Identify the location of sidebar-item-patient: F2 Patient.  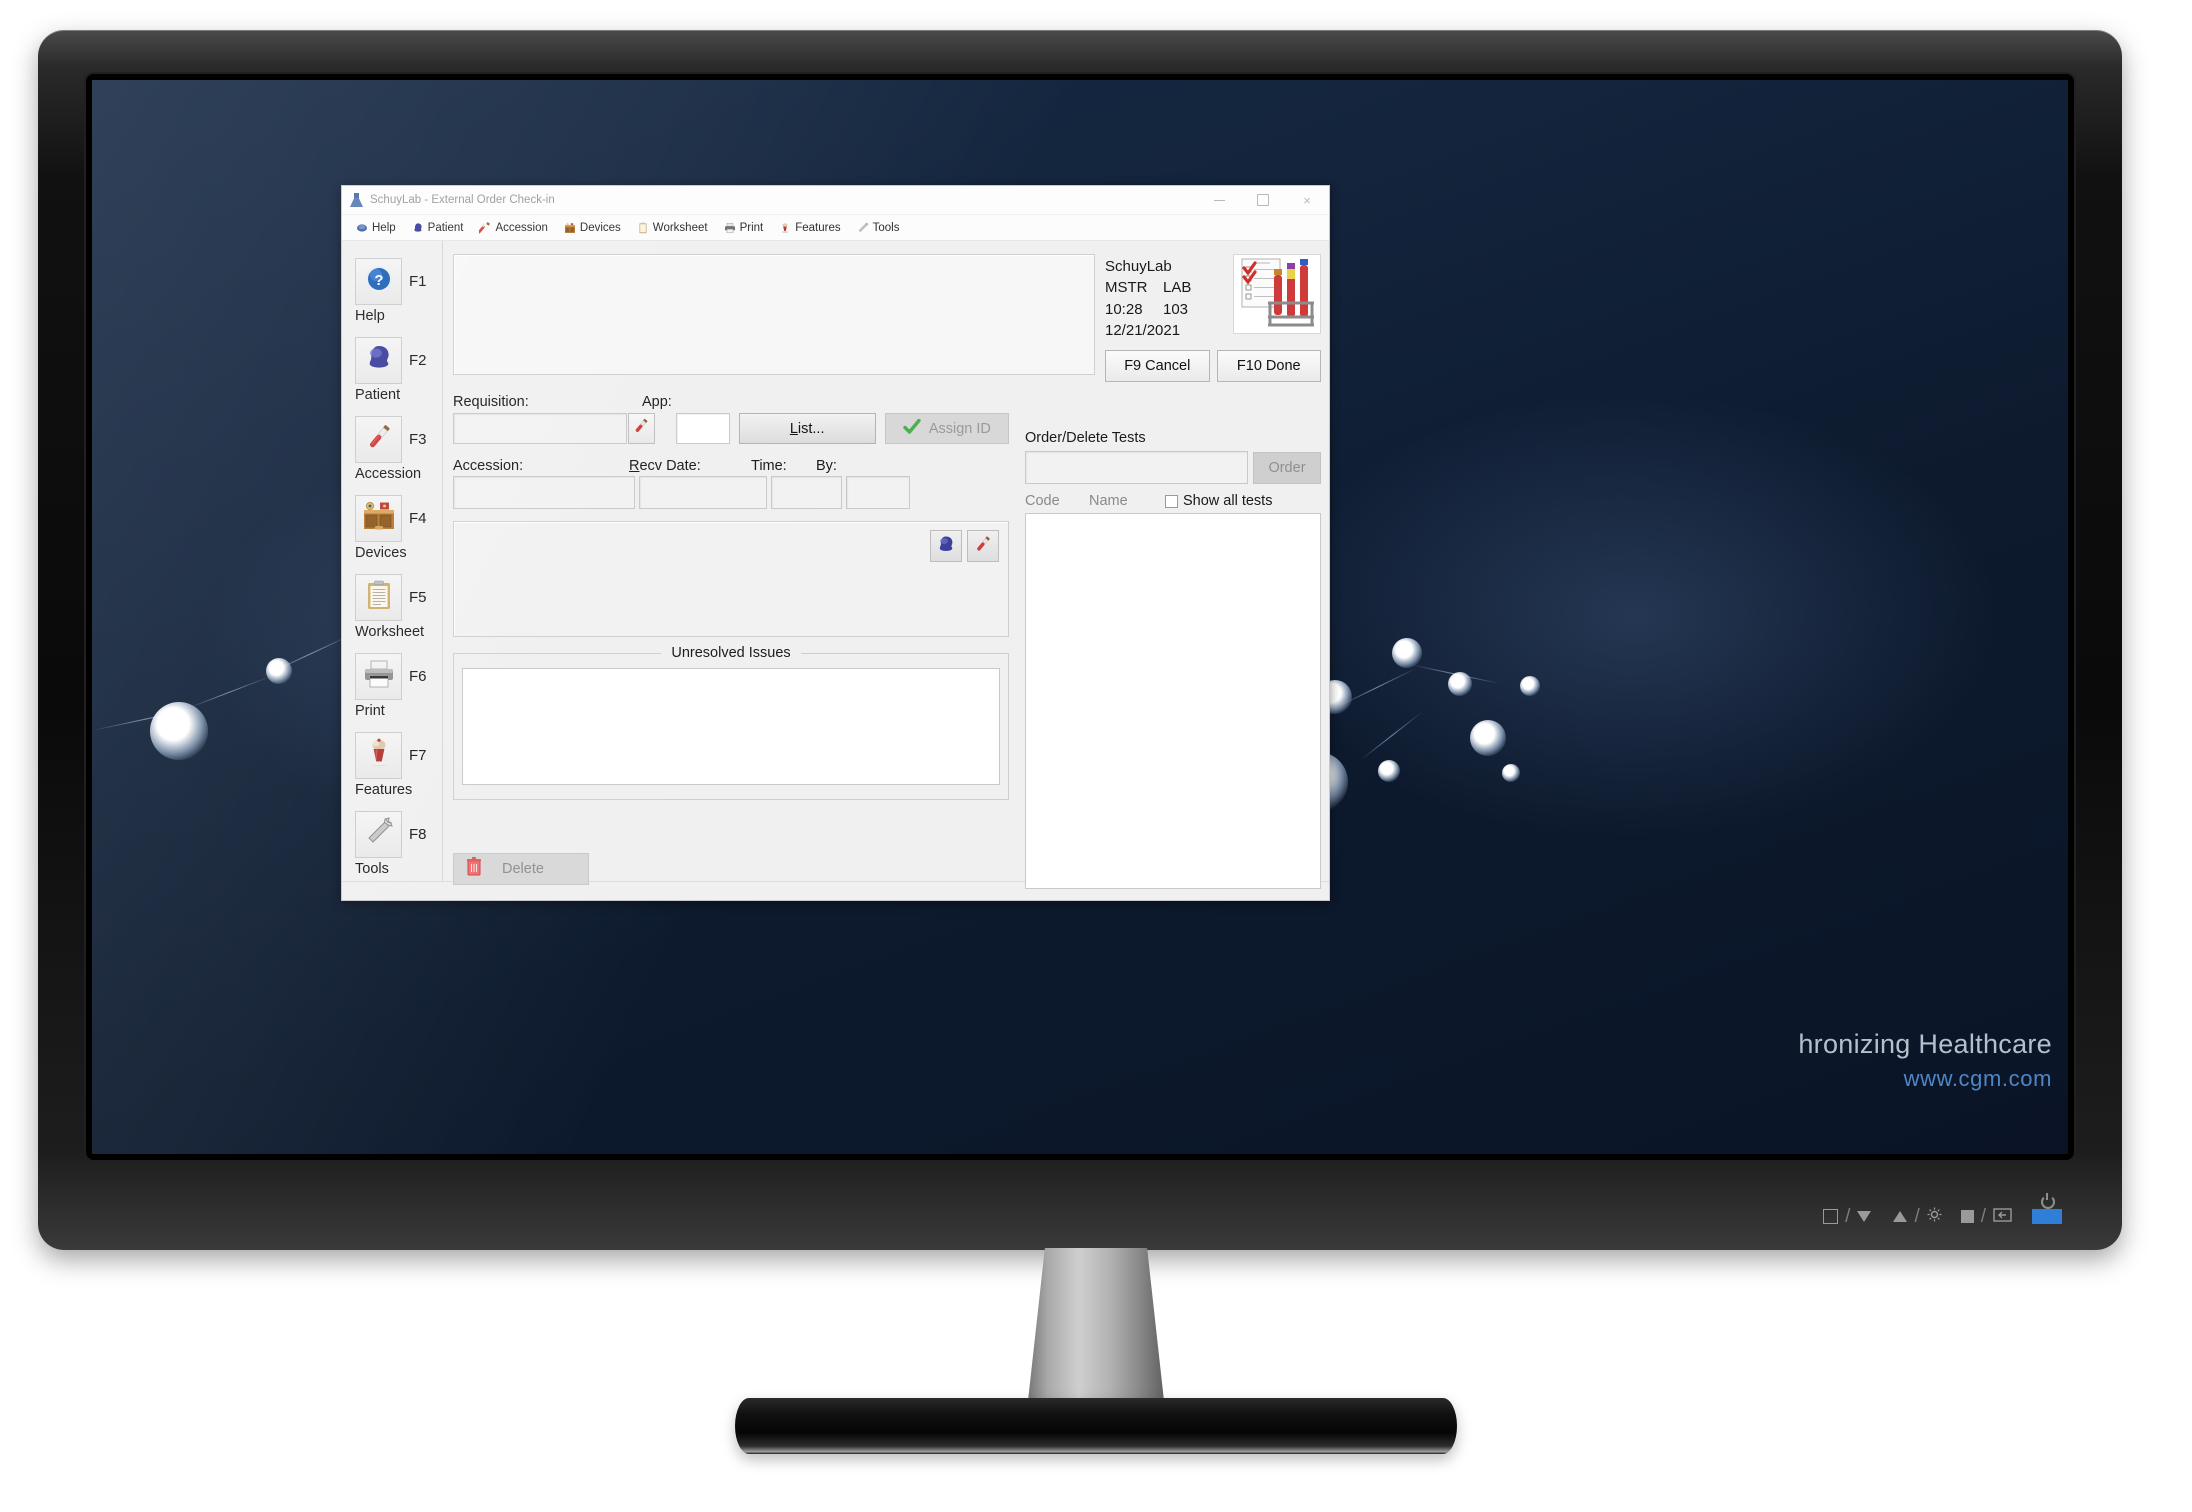
(392, 370).